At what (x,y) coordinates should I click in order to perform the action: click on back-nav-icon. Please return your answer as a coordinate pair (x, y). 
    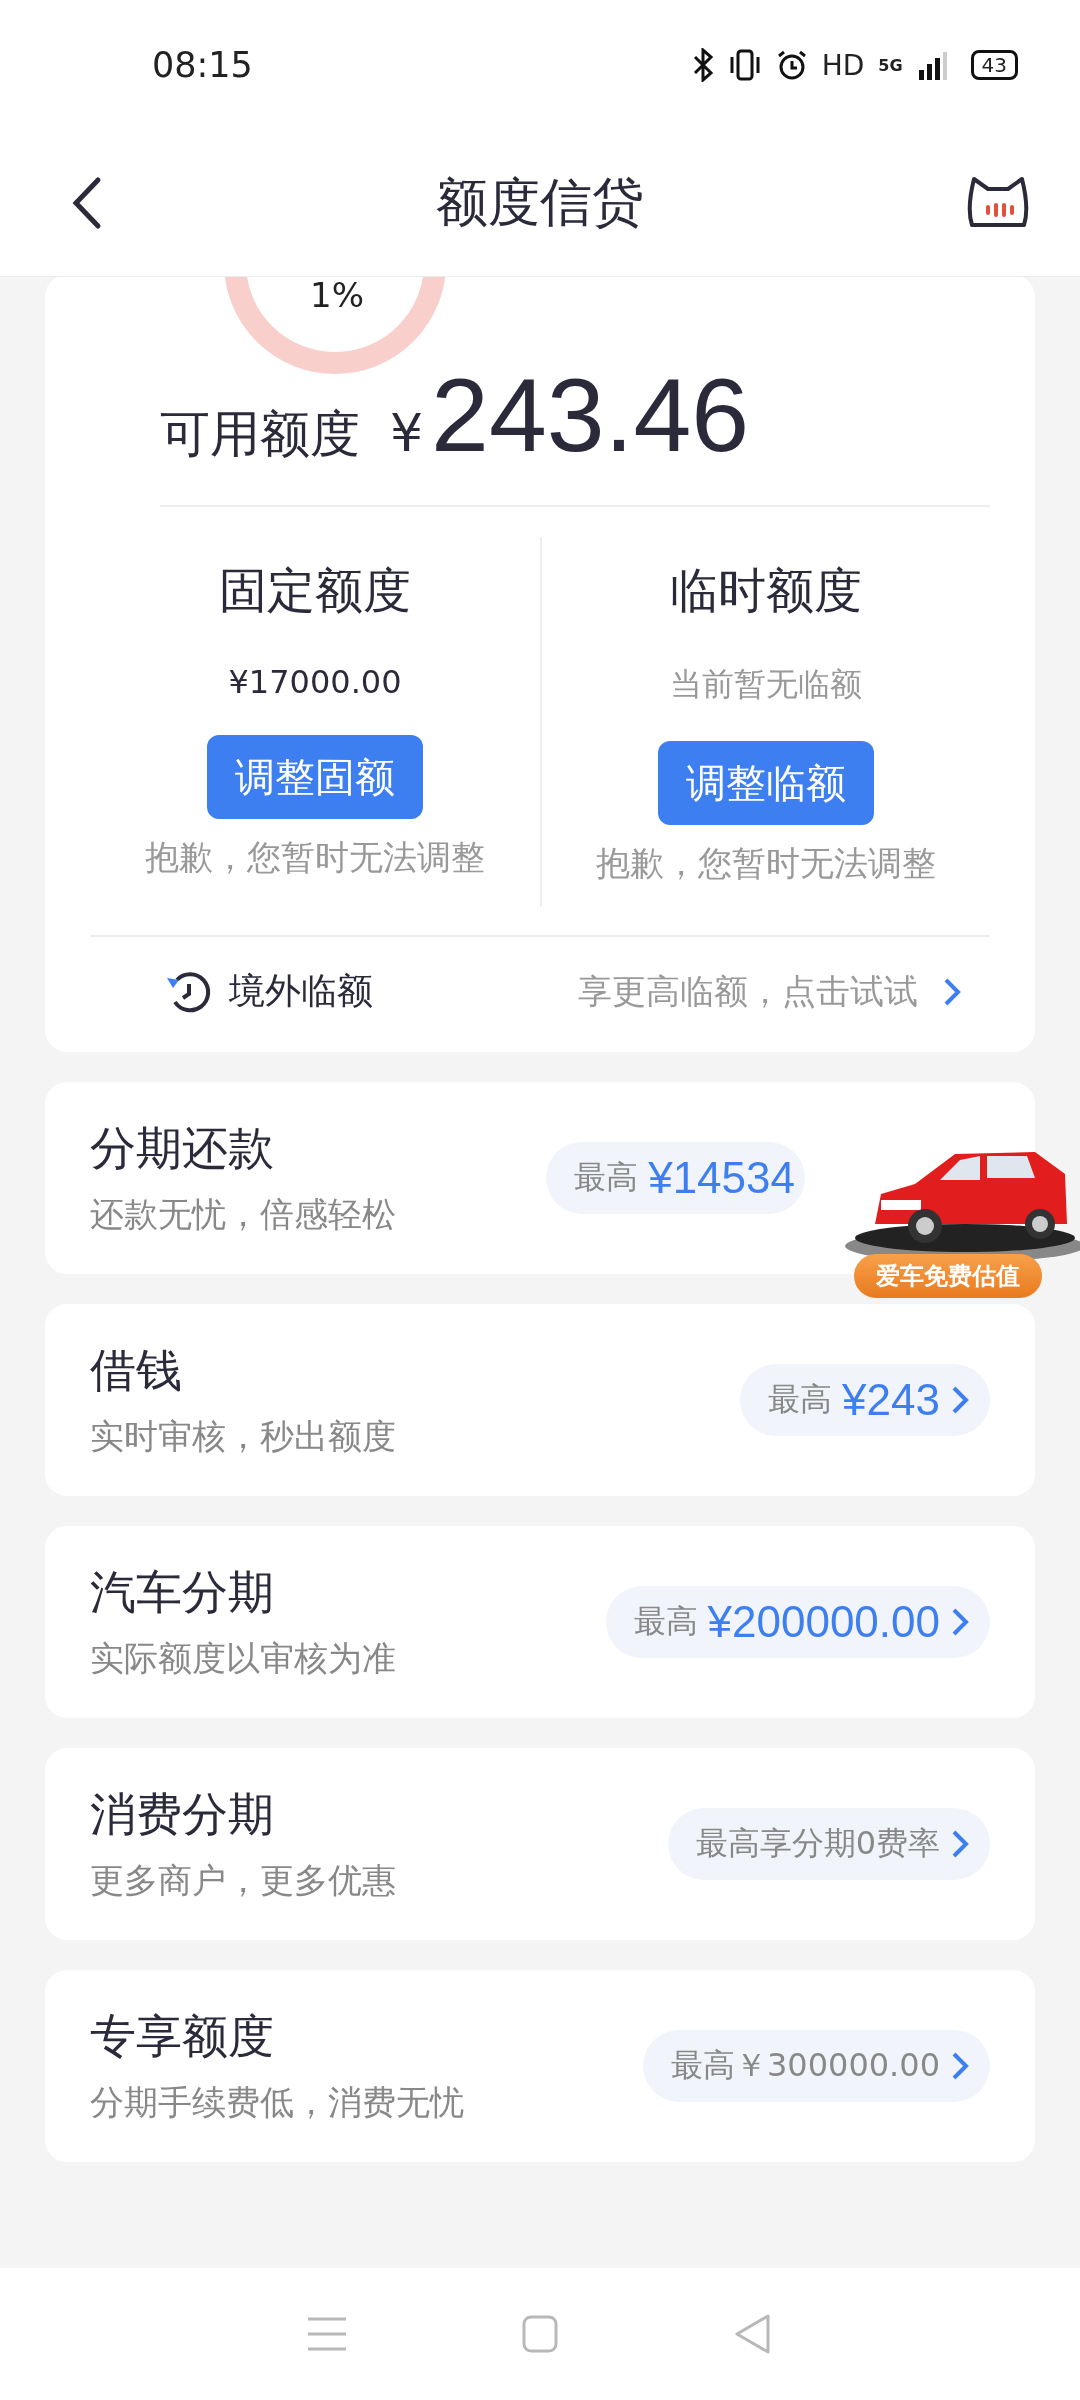
    Looking at the image, I should click on (753, 2334).